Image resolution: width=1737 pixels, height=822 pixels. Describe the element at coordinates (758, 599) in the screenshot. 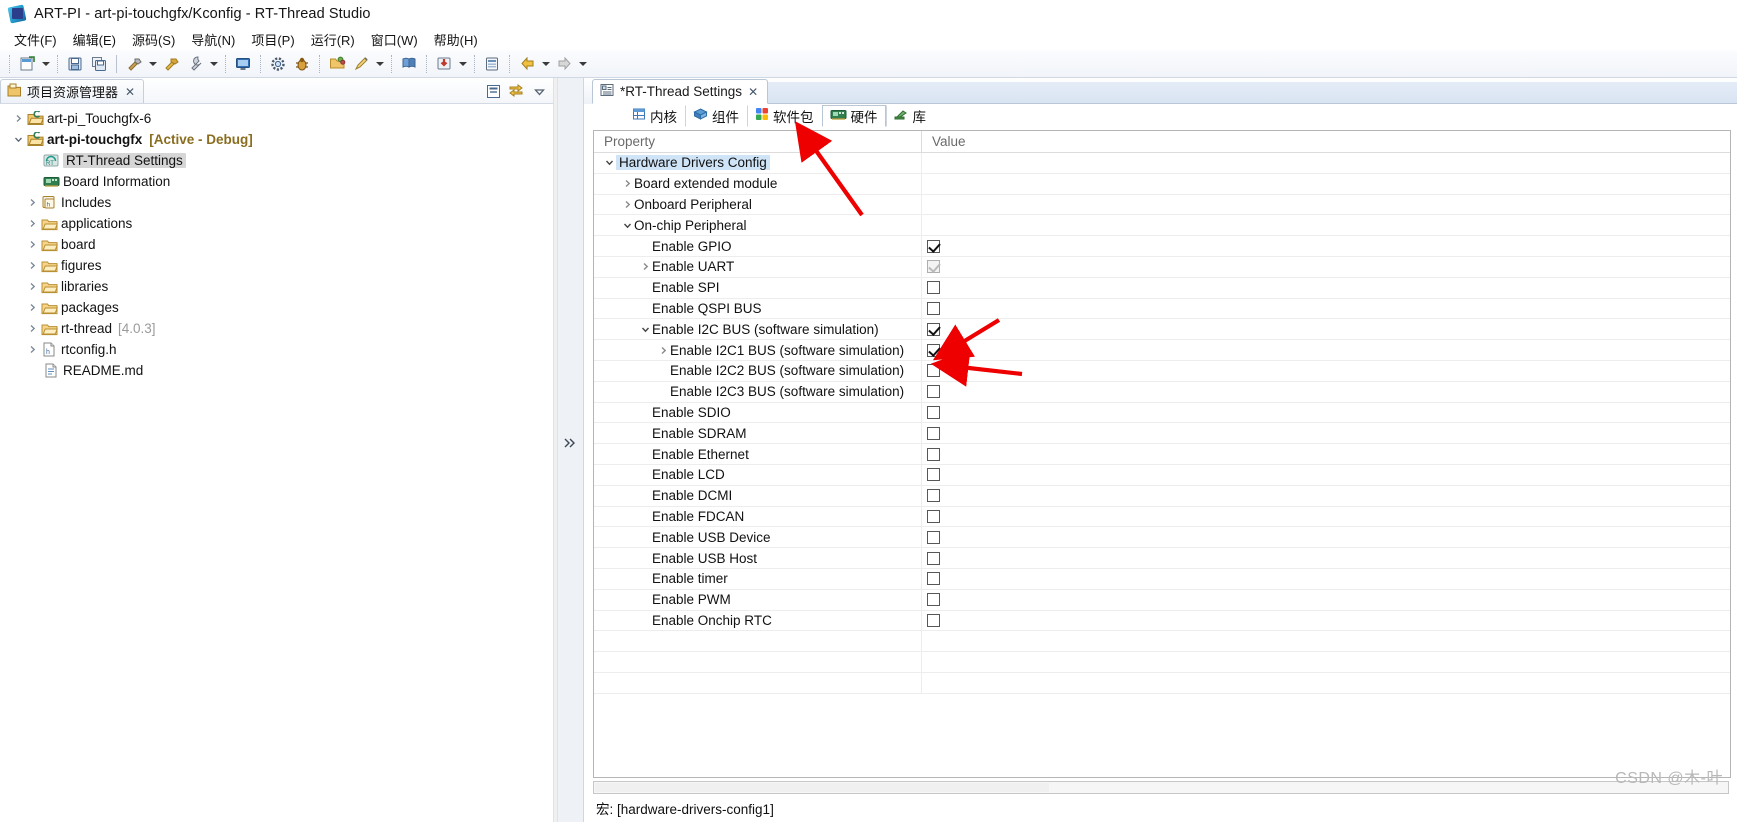

I see `cell-property: Enable PWM` at that location.